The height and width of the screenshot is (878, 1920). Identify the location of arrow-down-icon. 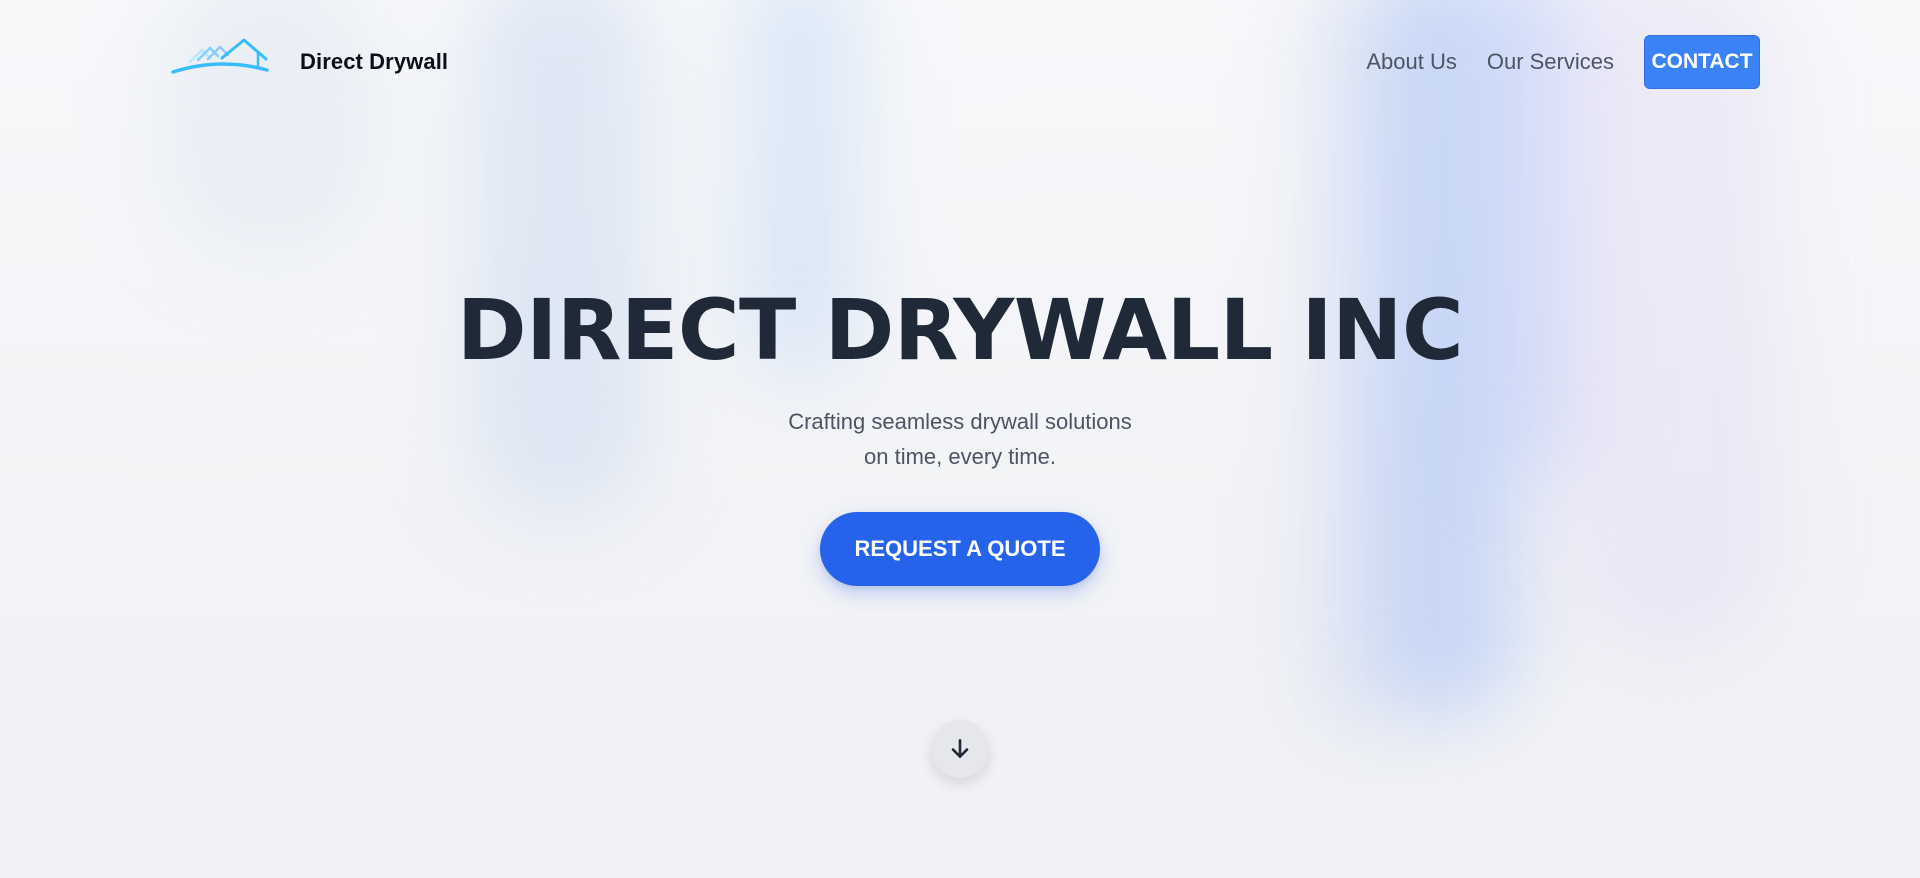
(960, 748).